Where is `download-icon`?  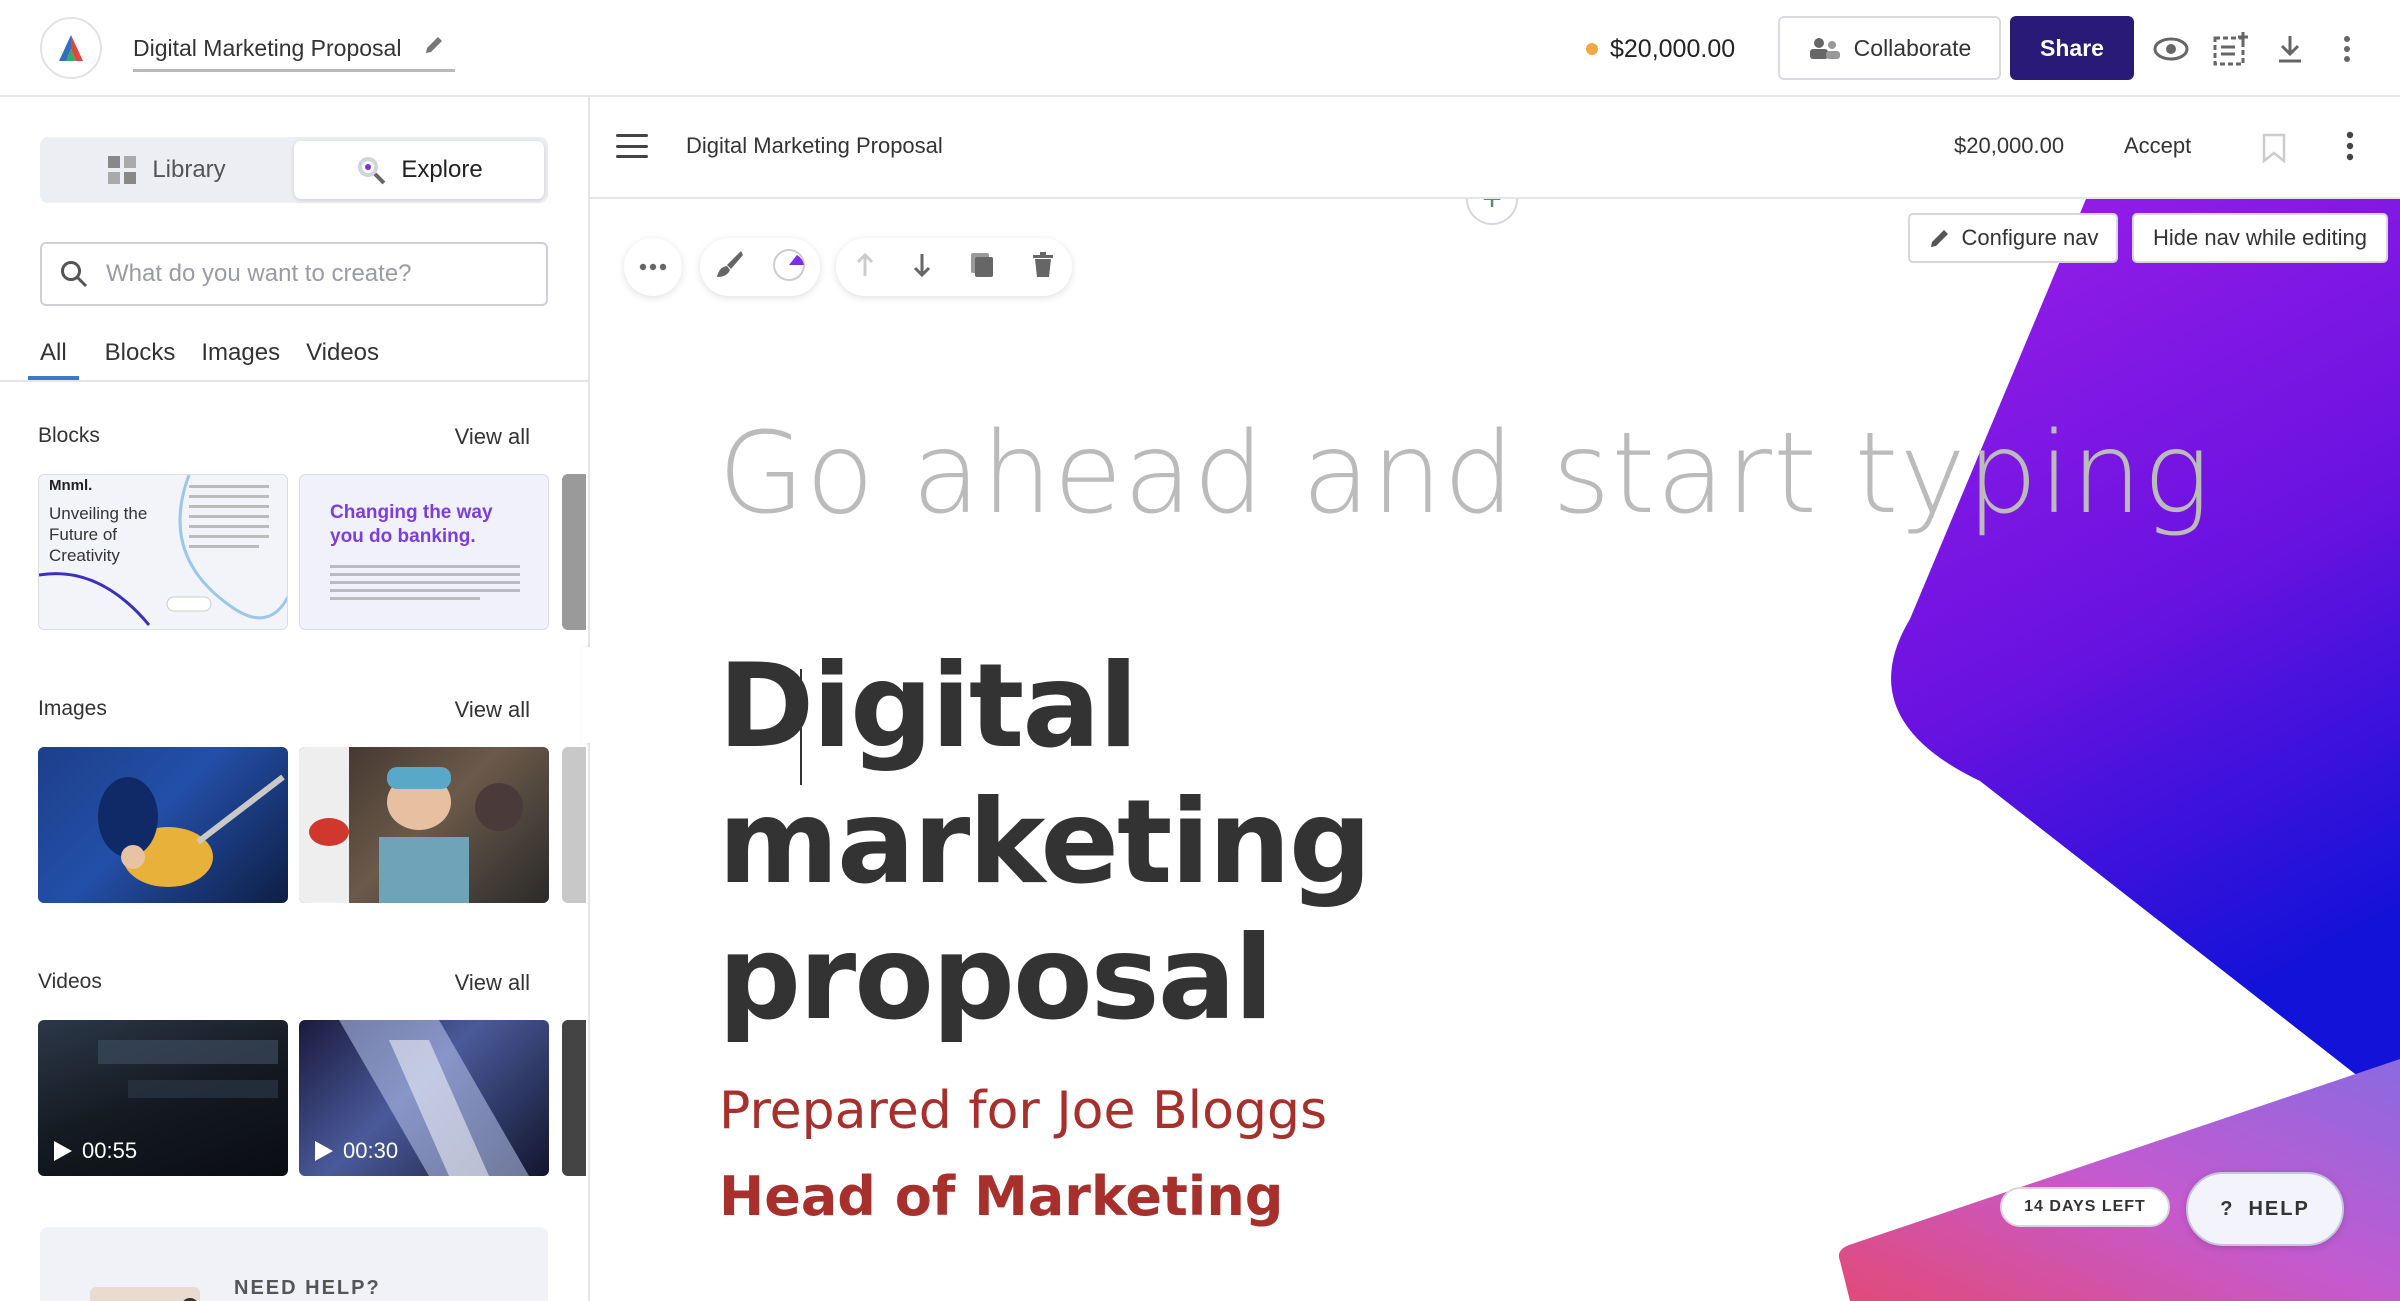
download-icon is located at coordinates (2290, 49).